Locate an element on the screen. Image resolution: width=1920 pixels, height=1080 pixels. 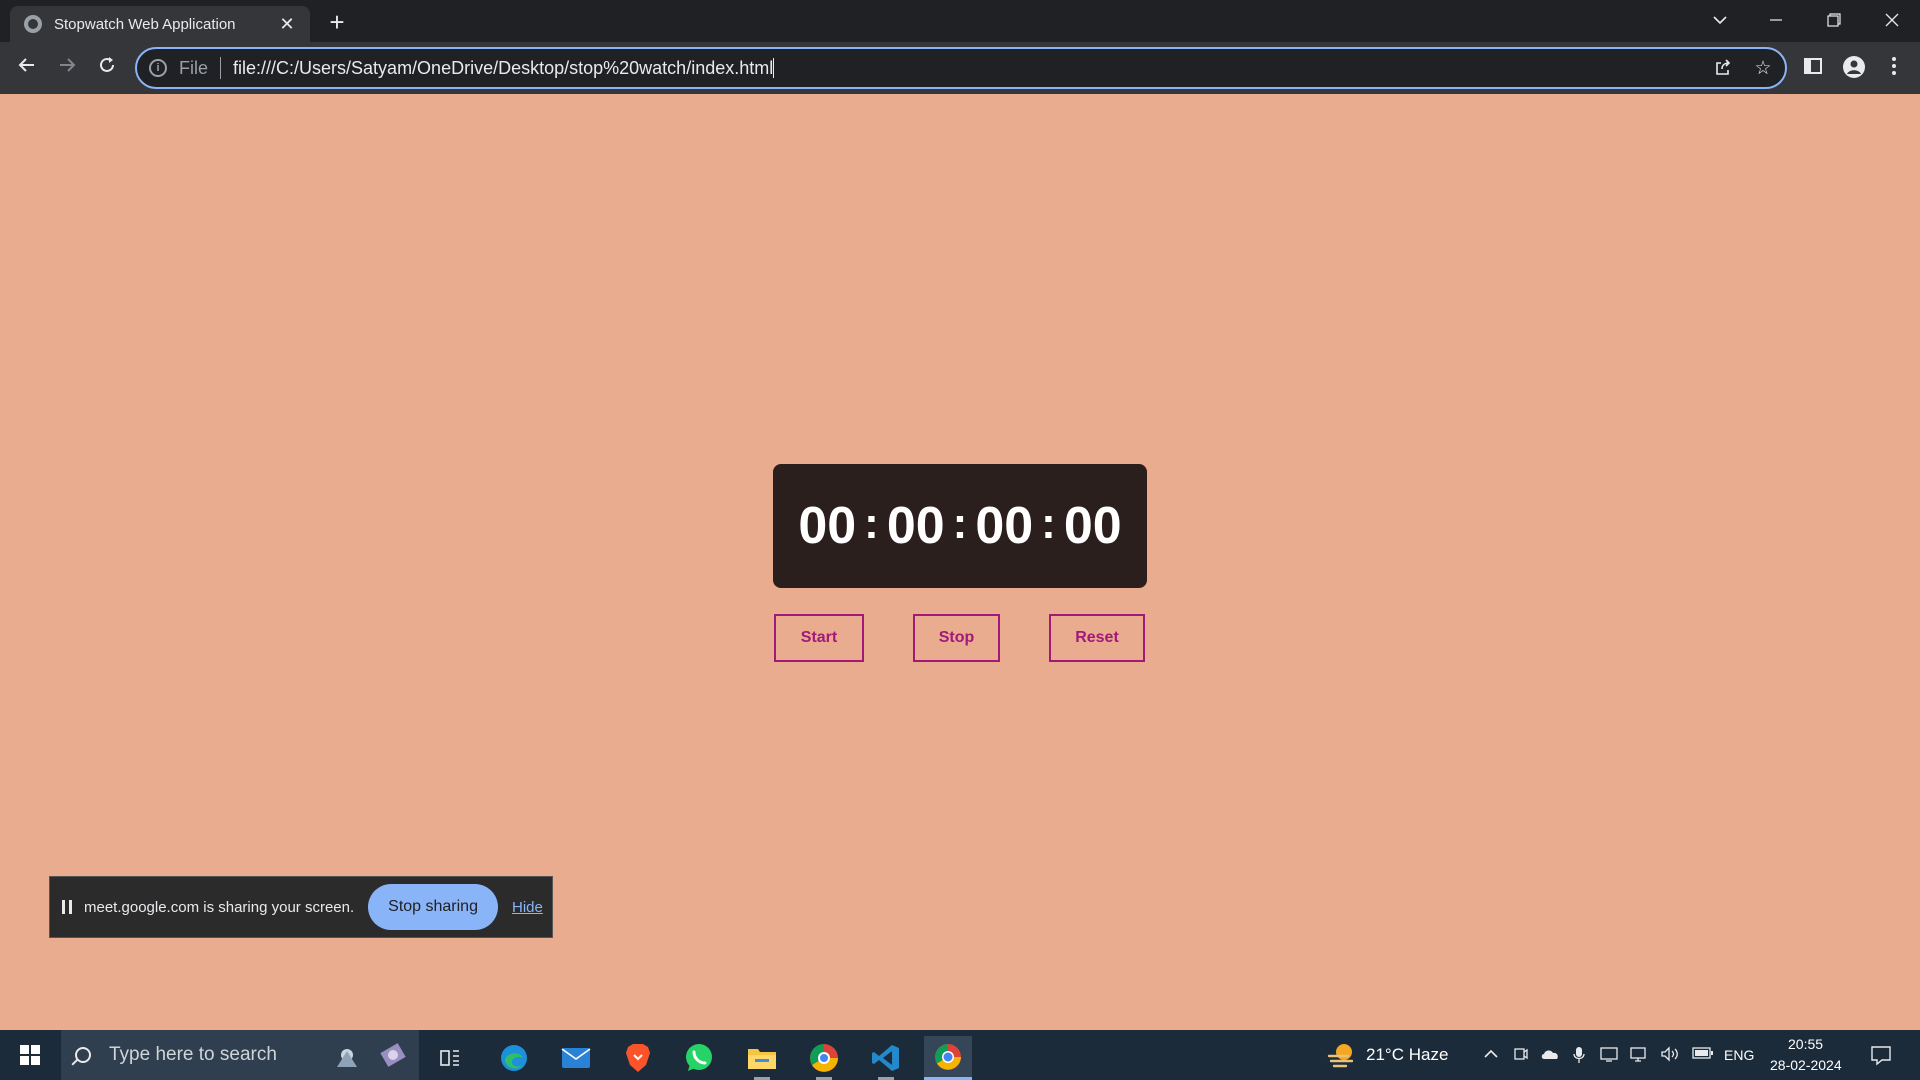
clock-time: 20:55 is located at coordinates (1805, 1044).